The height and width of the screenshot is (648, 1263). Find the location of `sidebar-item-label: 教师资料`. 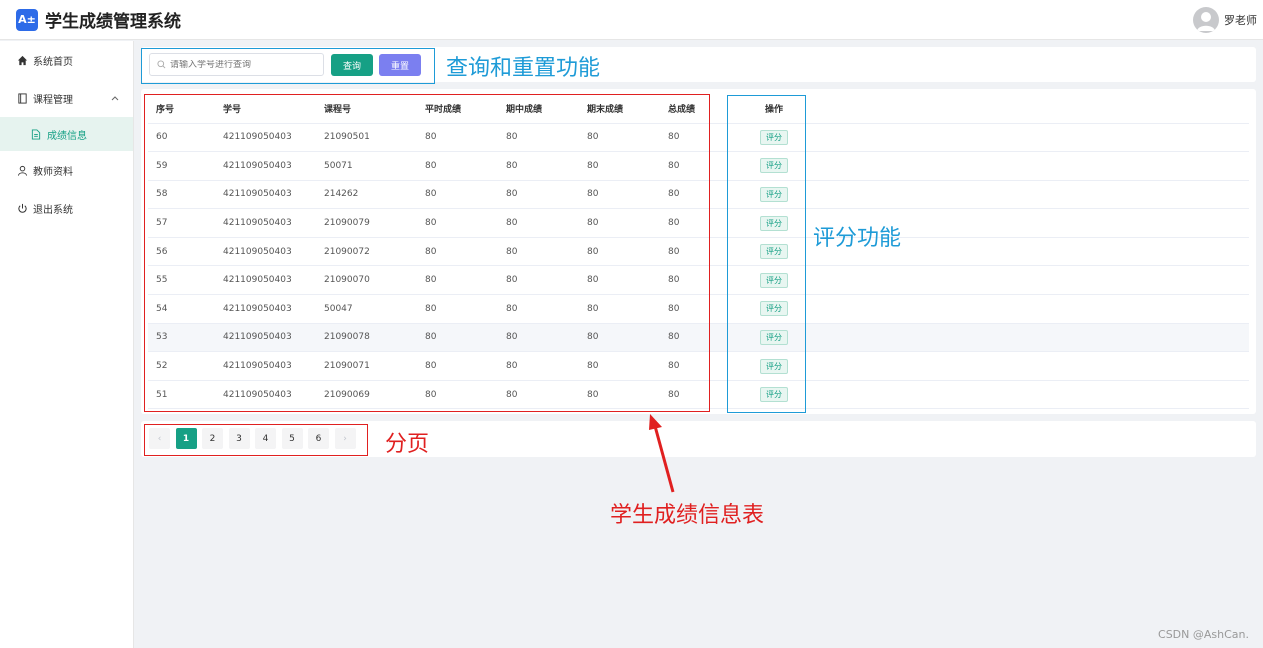

sidebar-item-label: 教师资料 is located at coordinates (53, 172).